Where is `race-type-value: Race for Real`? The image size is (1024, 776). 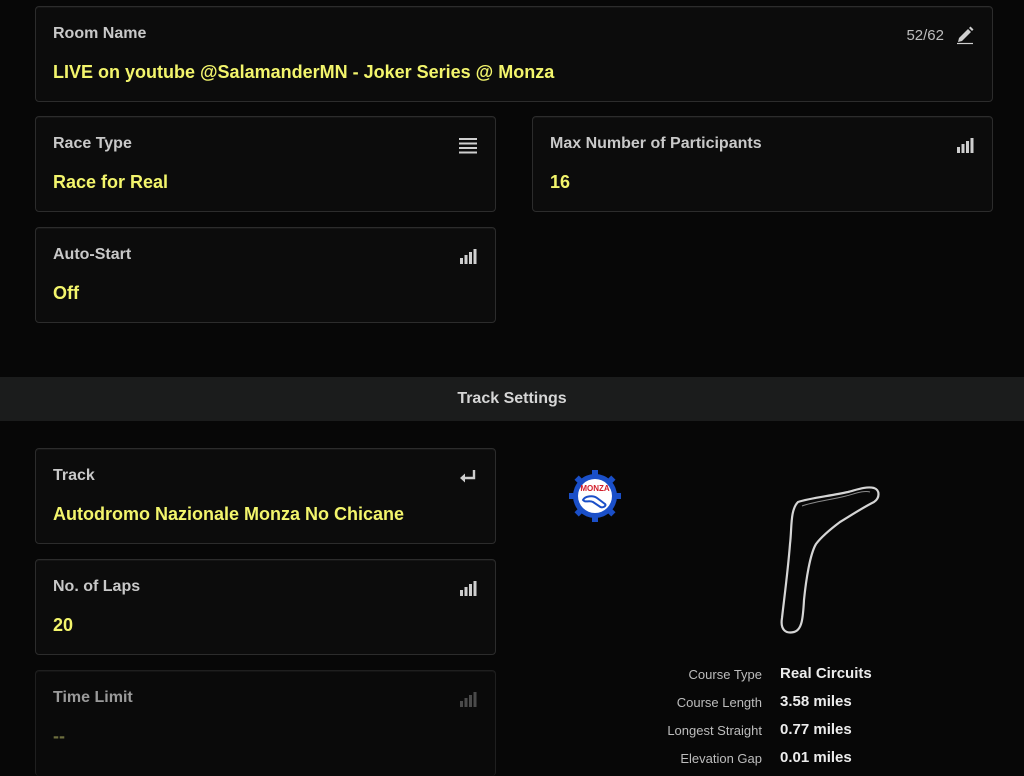
race-type-value: Race for Real is located at coordinates (111, 182).